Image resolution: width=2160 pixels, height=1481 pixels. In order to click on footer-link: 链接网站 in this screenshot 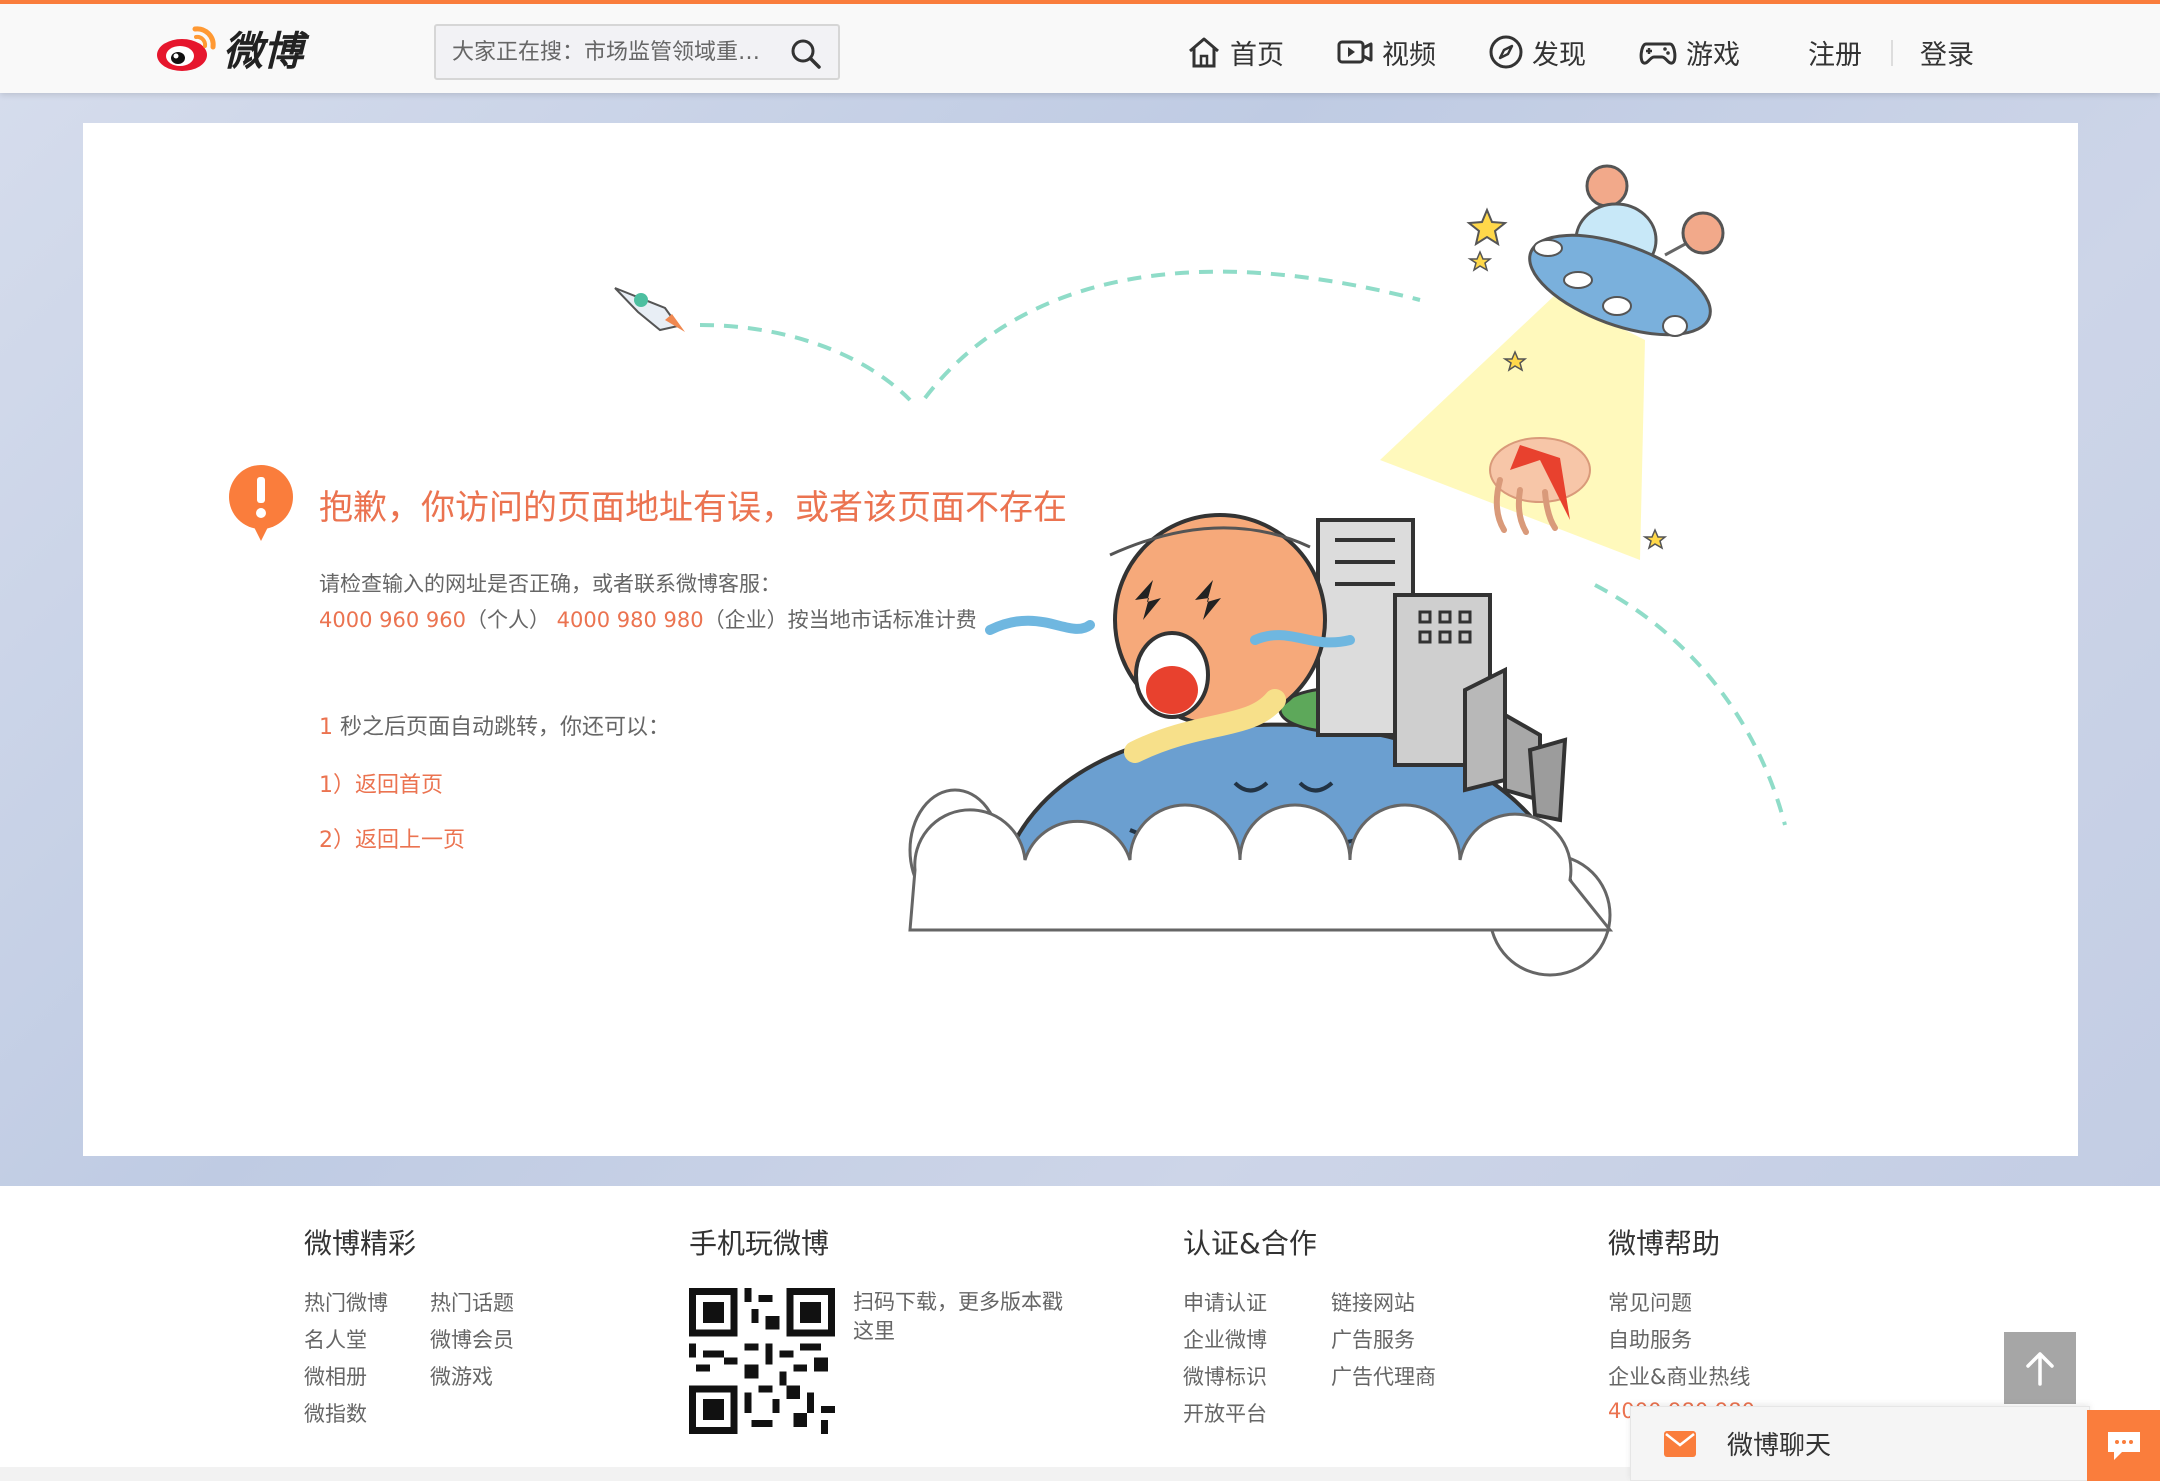, I will do `click(1373, 1302)`.